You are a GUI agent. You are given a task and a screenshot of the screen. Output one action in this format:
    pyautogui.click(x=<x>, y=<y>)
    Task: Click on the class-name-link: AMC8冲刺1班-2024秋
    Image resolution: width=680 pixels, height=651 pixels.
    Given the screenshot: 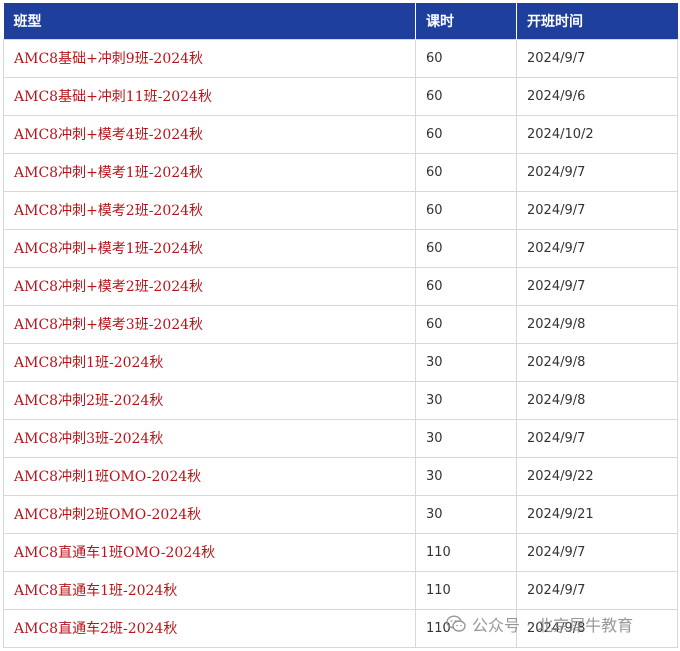 What is the action you would take?
    pyautogui.click(x=209, y=362)
    